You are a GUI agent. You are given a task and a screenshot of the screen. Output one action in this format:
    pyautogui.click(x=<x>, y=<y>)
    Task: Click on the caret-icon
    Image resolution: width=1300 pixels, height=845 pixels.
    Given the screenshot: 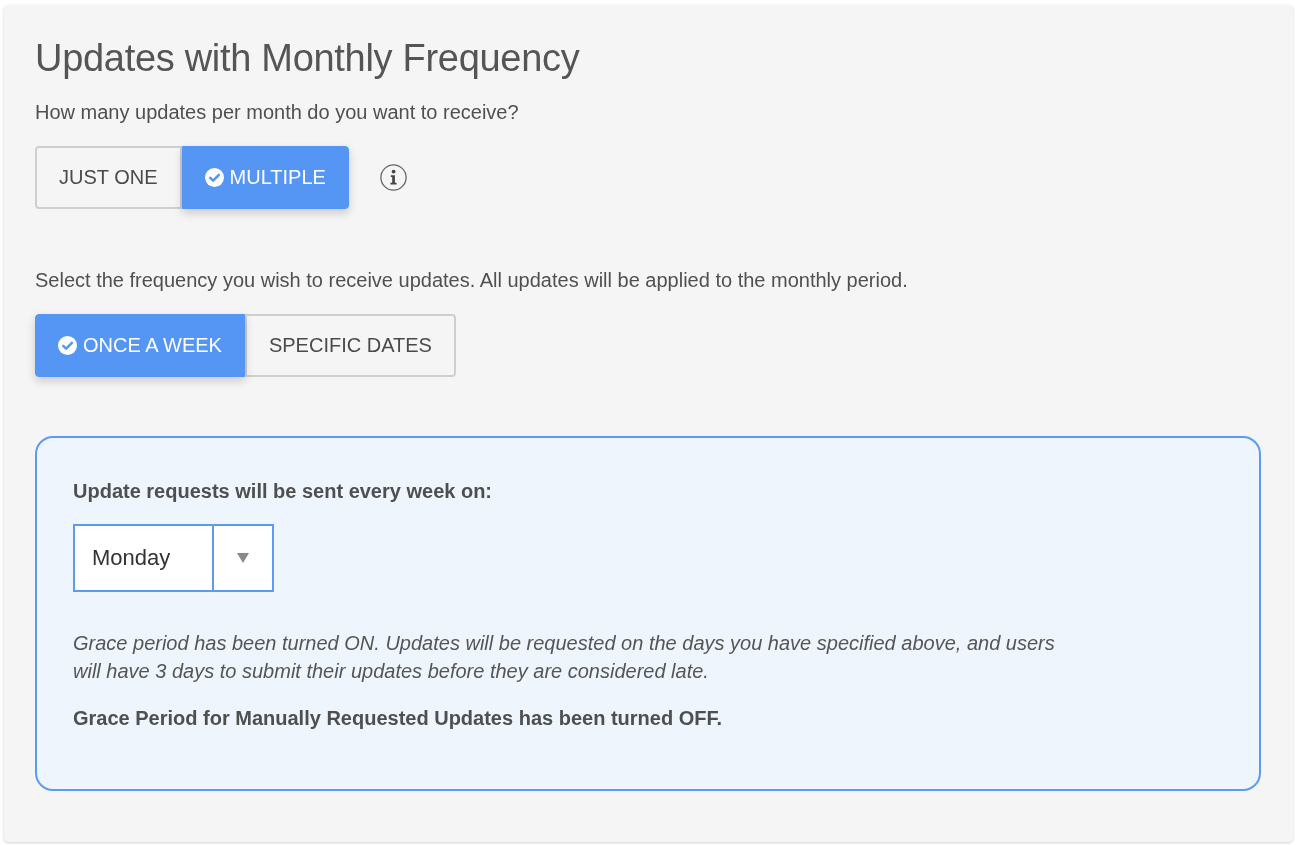 What is the action you would take?
    pyautogui.click(x=243, y=558)
    